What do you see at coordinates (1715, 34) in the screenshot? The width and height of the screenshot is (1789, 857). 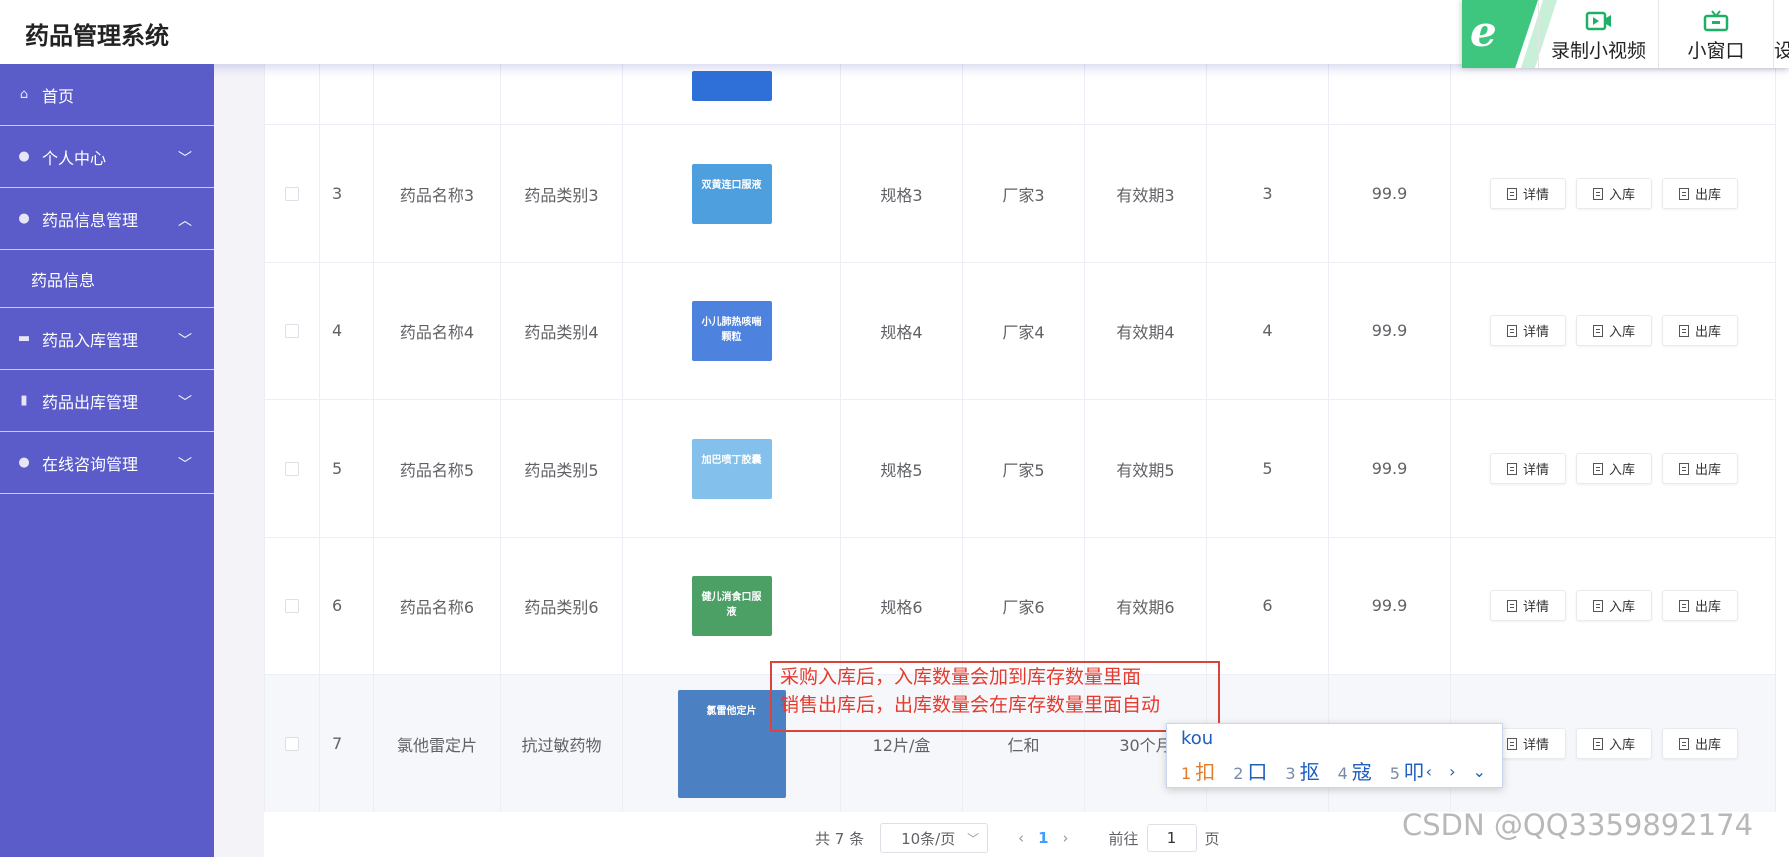 I see `mini-window-button: 小窗口` at bounding box center [1715, 34].